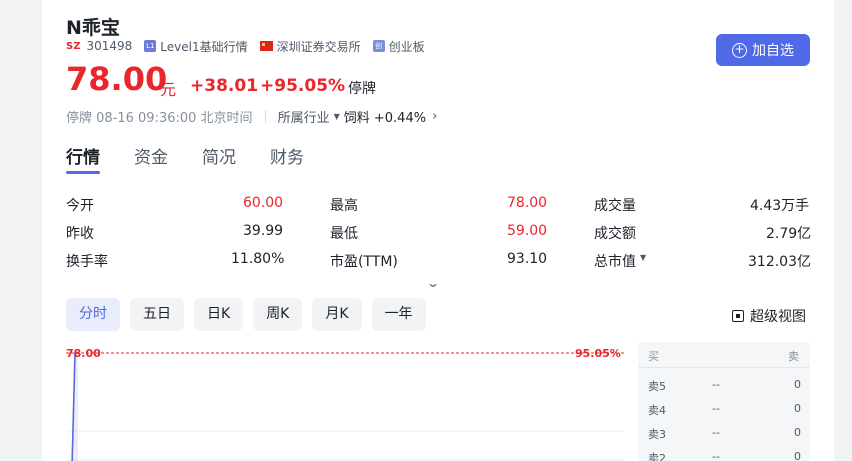 The height and width of the screenshot is (461, 852). I want to click on order-book-row: 卖3 -- 0, so click(724, 434).